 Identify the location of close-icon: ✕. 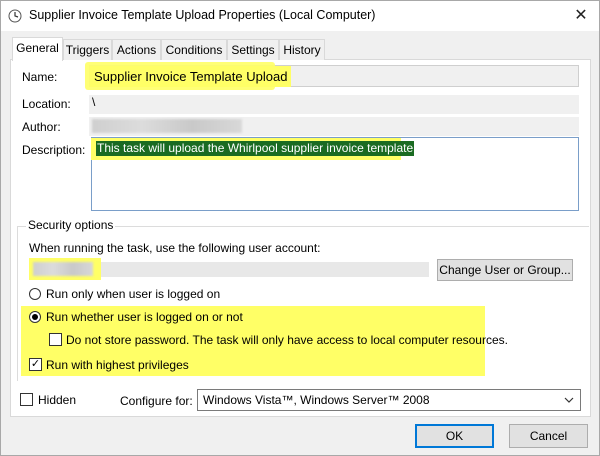
(581, 15).